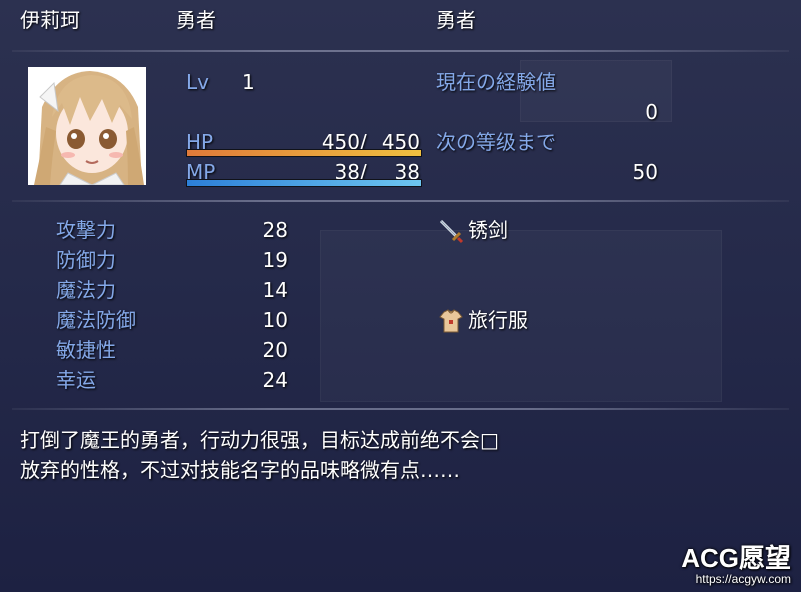  I want to click on divider-middle, so click(400, 201).